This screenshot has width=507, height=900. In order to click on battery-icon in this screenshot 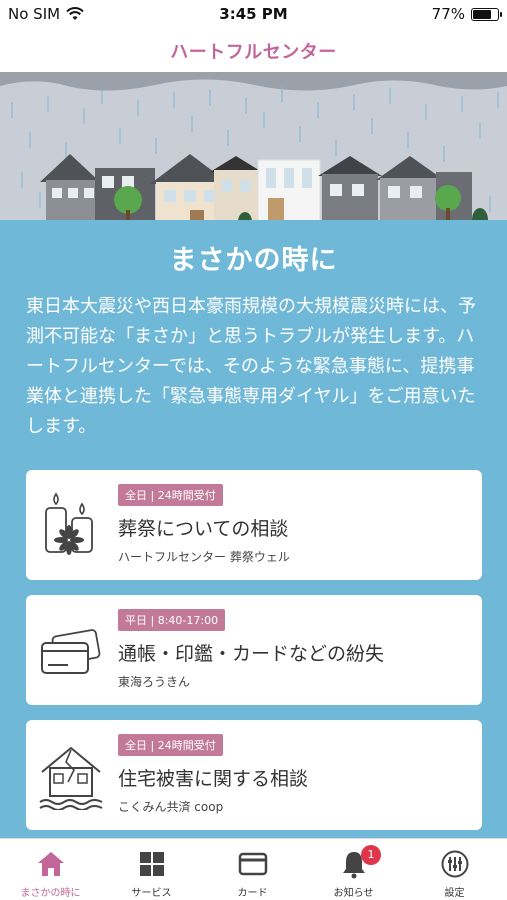, I will do `click(486, 14)`.